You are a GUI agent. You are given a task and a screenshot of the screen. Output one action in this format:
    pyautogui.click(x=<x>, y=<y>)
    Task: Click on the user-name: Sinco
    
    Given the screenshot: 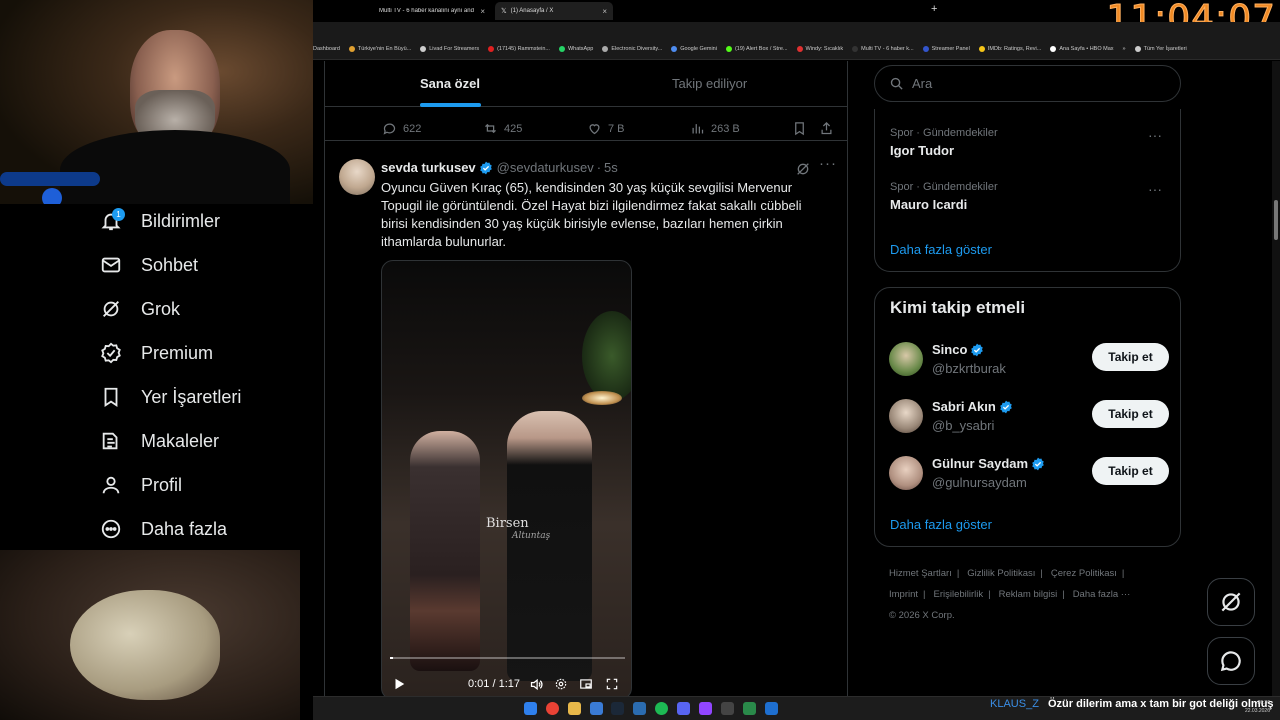 What is the action you would take?
    pyautogui.click(x=958, y=349)
    